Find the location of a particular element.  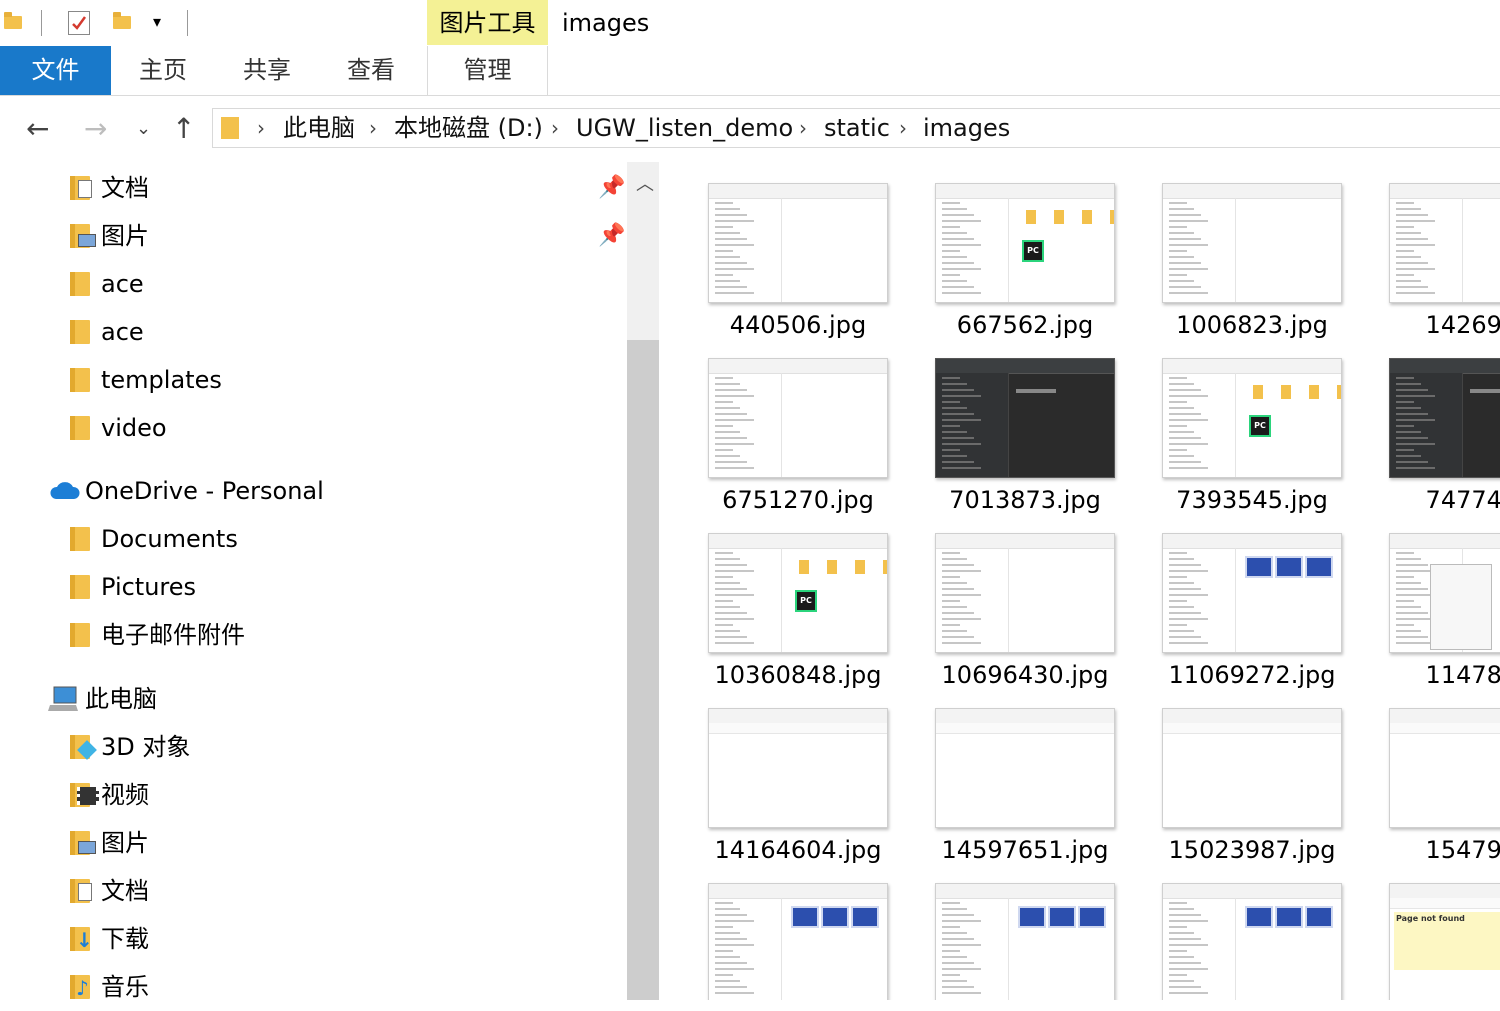

scrollbar-thumb is located at coordinates (643, 670).